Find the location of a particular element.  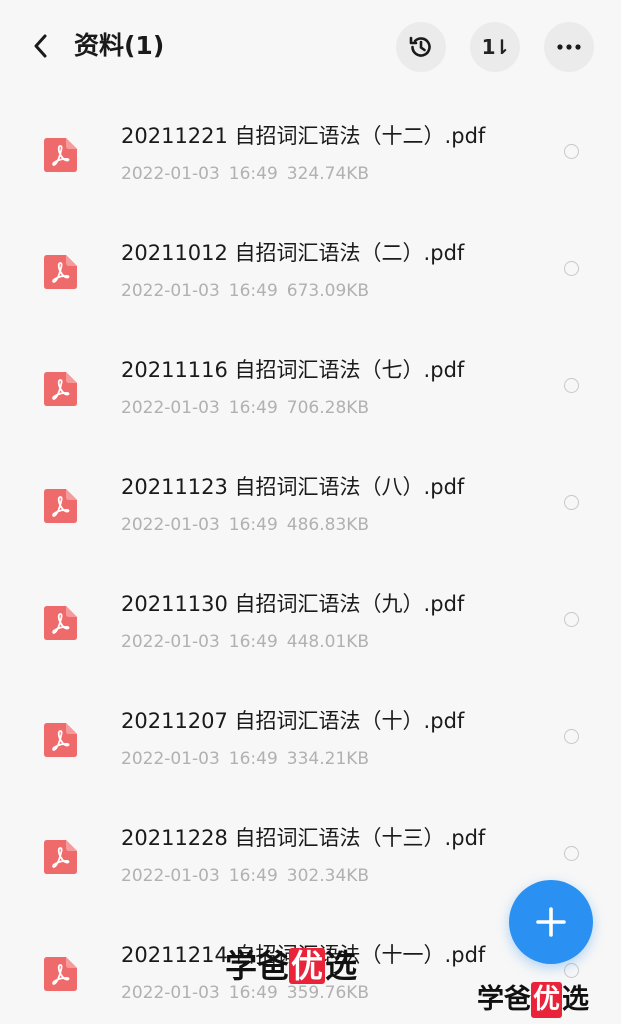

file-meta: 2022-01-03 16:49 673.09KB is located at coordinates (249, 291).